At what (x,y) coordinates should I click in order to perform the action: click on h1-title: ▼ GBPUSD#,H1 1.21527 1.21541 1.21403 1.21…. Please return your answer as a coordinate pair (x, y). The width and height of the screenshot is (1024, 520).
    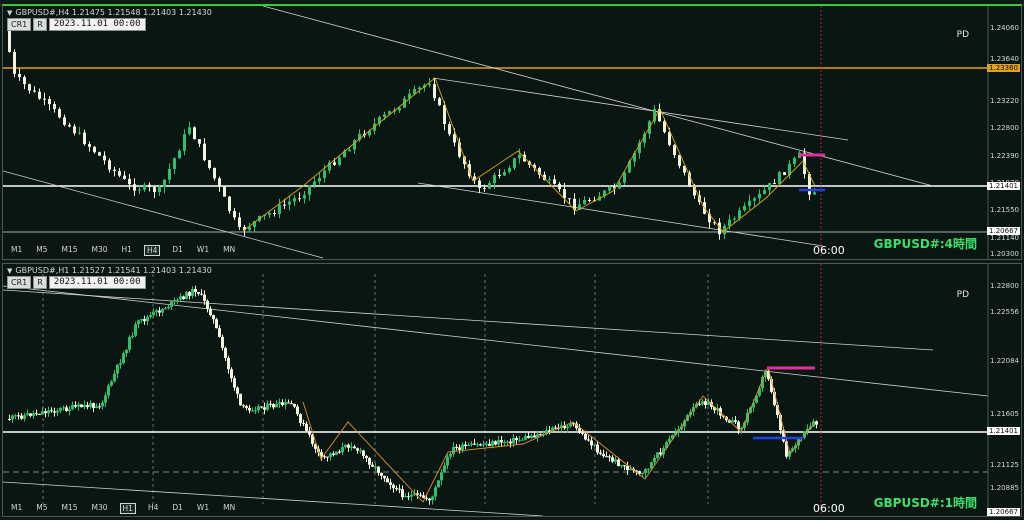
    Looking at the image, I should click on (109, 270).